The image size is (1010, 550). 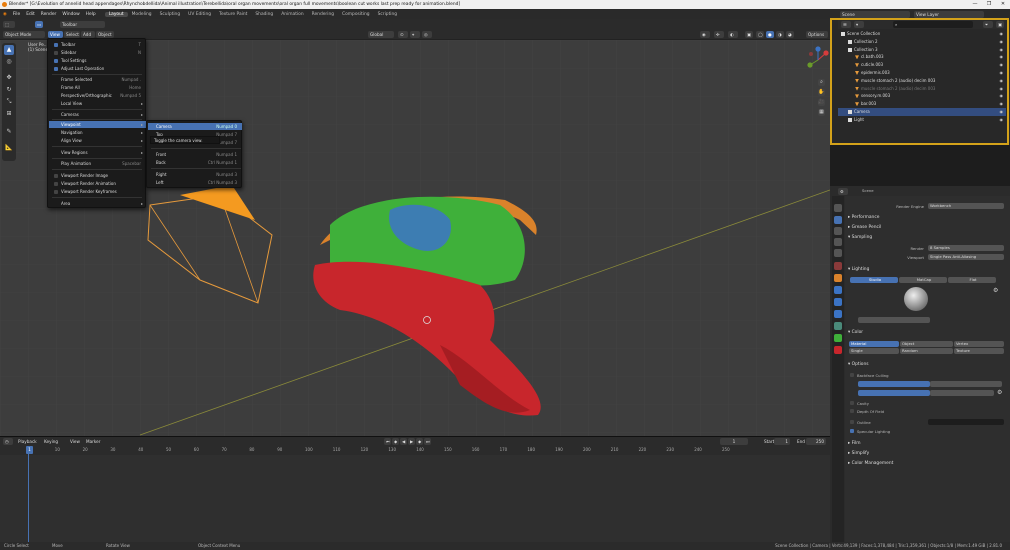 What do you see at coordinates (415, 34) in the screenshot?
I see `snap-icon: ⌖` at bounding box center [415, 34].